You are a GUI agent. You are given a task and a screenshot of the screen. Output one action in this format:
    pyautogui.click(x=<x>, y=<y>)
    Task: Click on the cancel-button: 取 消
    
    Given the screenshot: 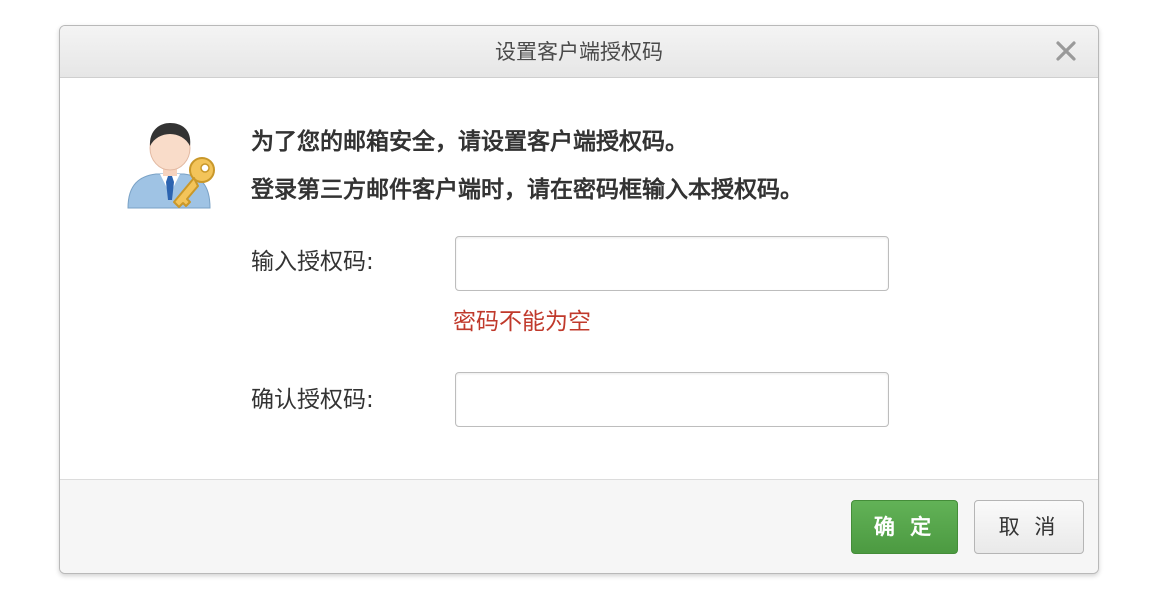 What is the action you would take?
    pyautogui.click(x=1029, y=527)
    